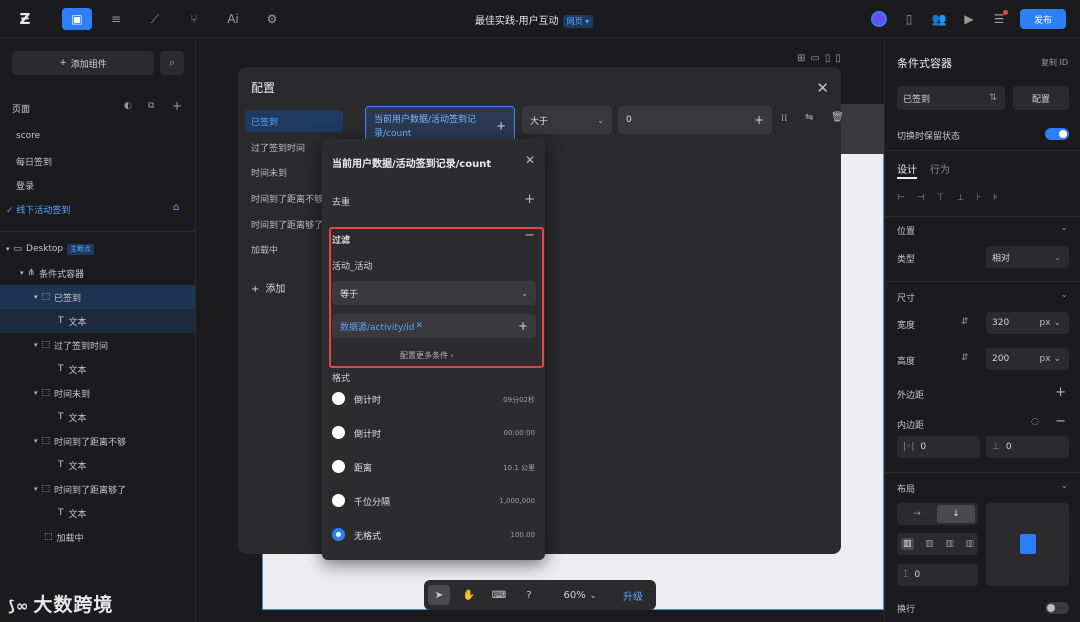 The height and width of the screenshot is (622, 1080). What do you see at coordinates (578, 21) in the screenshot?
I see `page-type-tag: 网页 ▾` at bounding box center [578, 21].